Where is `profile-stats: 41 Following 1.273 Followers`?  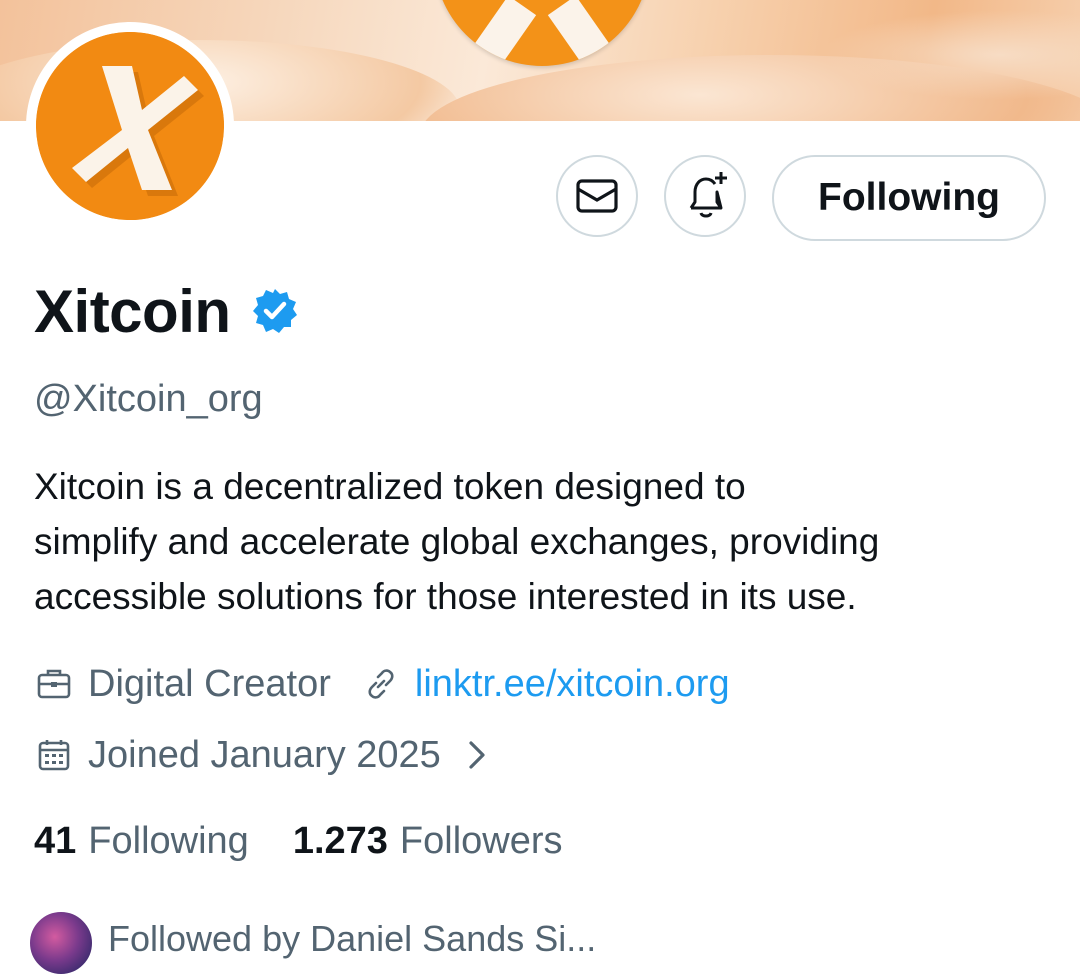
profile-stats: 41 Following 1.273 Followers is located at coordinates (298, 841).